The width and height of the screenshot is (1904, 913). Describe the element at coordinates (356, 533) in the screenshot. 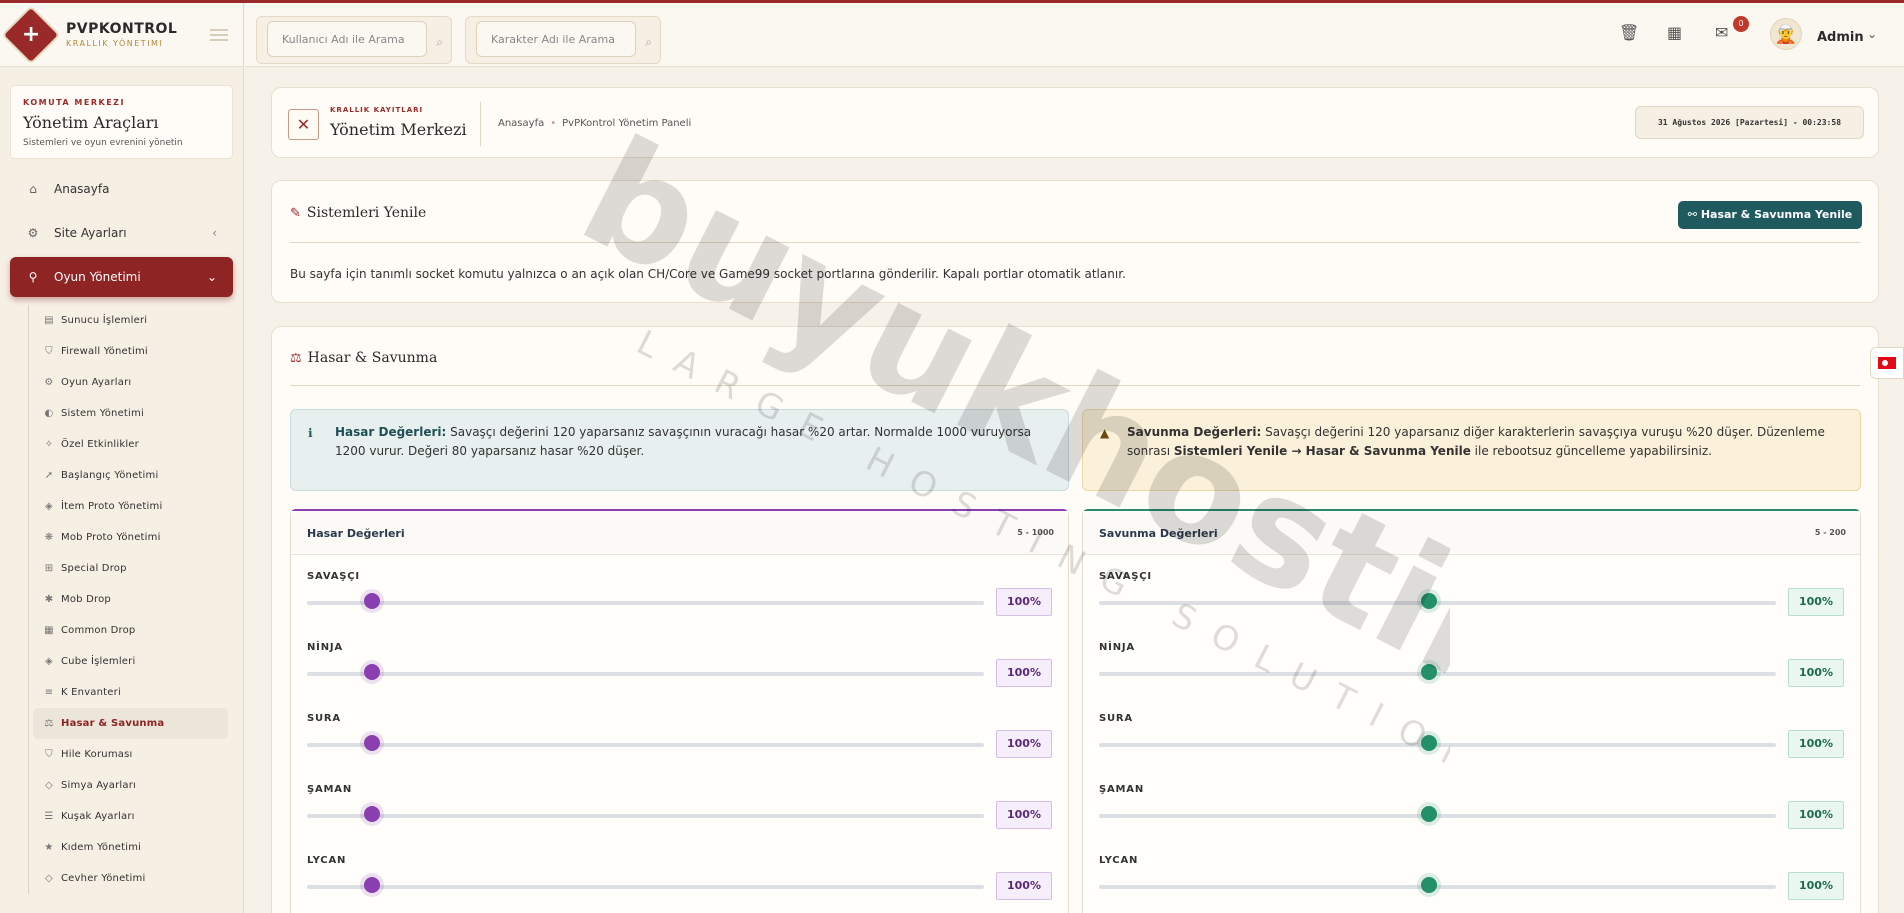

I see `panel-title: Hasar Değerleri` at that location.